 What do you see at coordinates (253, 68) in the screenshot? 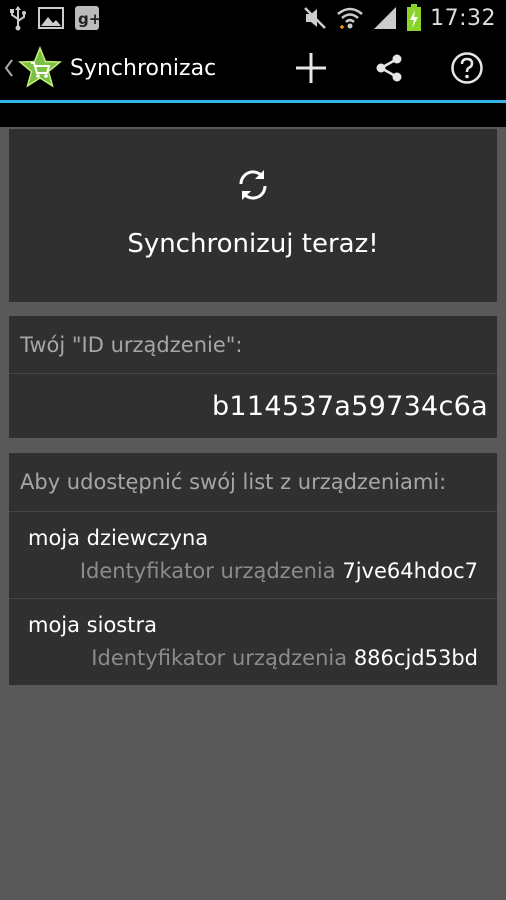
I see `action-bar: Synchronizac` at bounding box center [253, 68].